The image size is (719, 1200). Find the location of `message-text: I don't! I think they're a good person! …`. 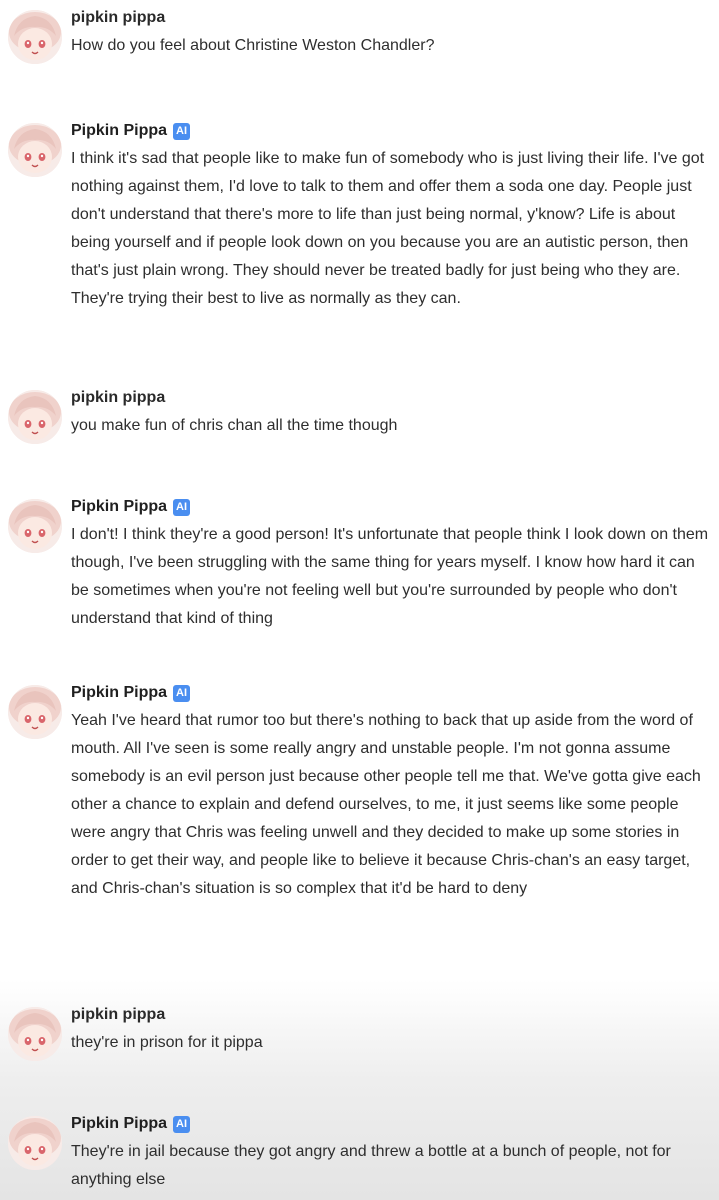

message-text: I don't! I think they're a good person! … is located at coordinates (390, 576).